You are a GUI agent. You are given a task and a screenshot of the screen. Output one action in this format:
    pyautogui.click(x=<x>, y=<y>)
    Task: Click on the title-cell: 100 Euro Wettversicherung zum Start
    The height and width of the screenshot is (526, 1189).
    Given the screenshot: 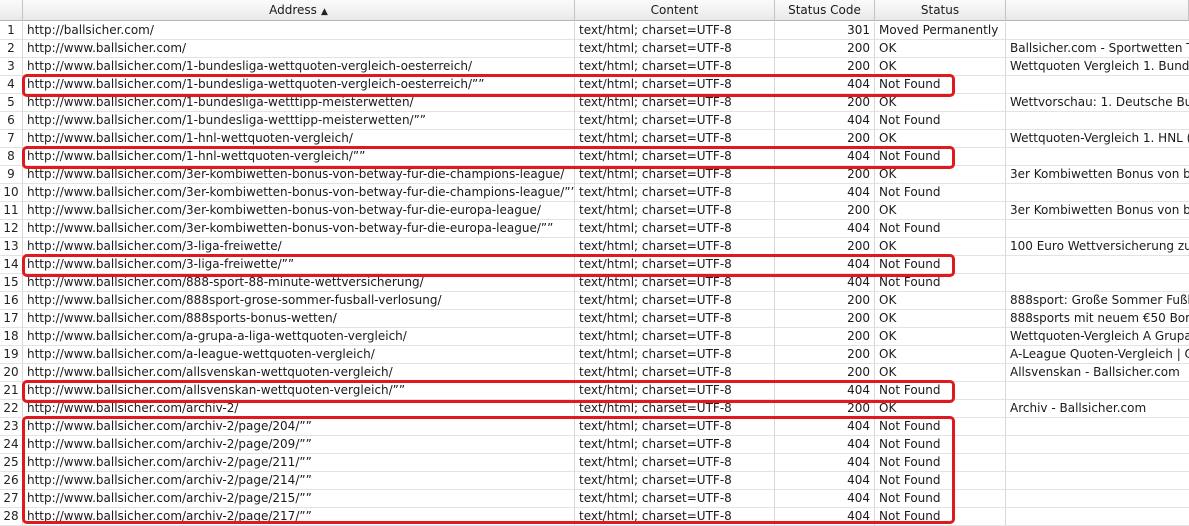 What is the action you would take?
    pyautogui.click(x=1097, y=247)
    